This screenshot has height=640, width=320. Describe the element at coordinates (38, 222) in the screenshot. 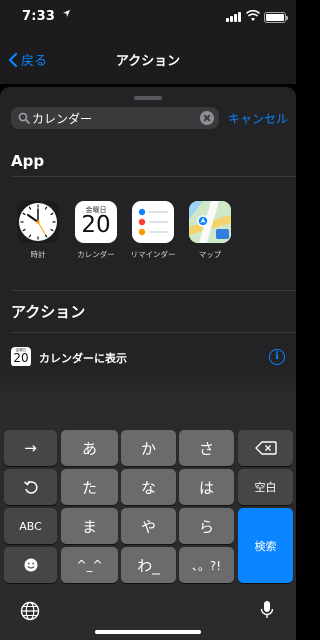

I see `clock-icon` at that location.